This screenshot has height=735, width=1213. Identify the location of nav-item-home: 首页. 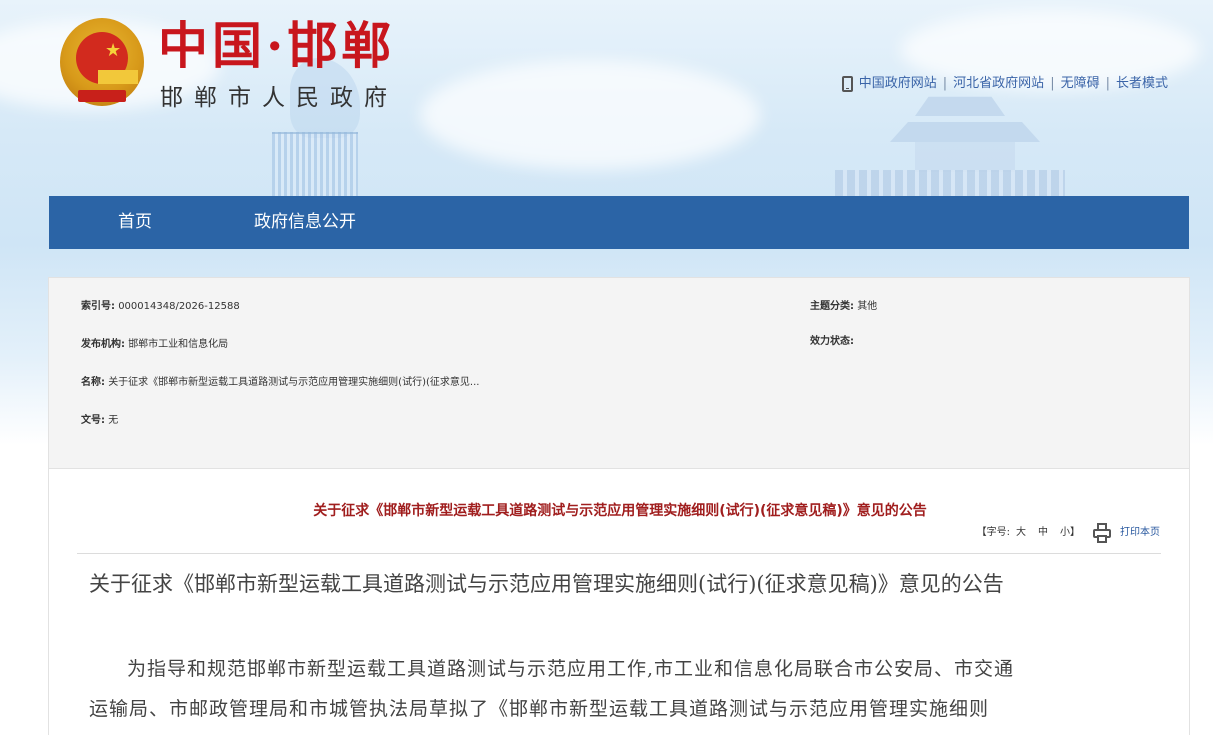
(135, 222).